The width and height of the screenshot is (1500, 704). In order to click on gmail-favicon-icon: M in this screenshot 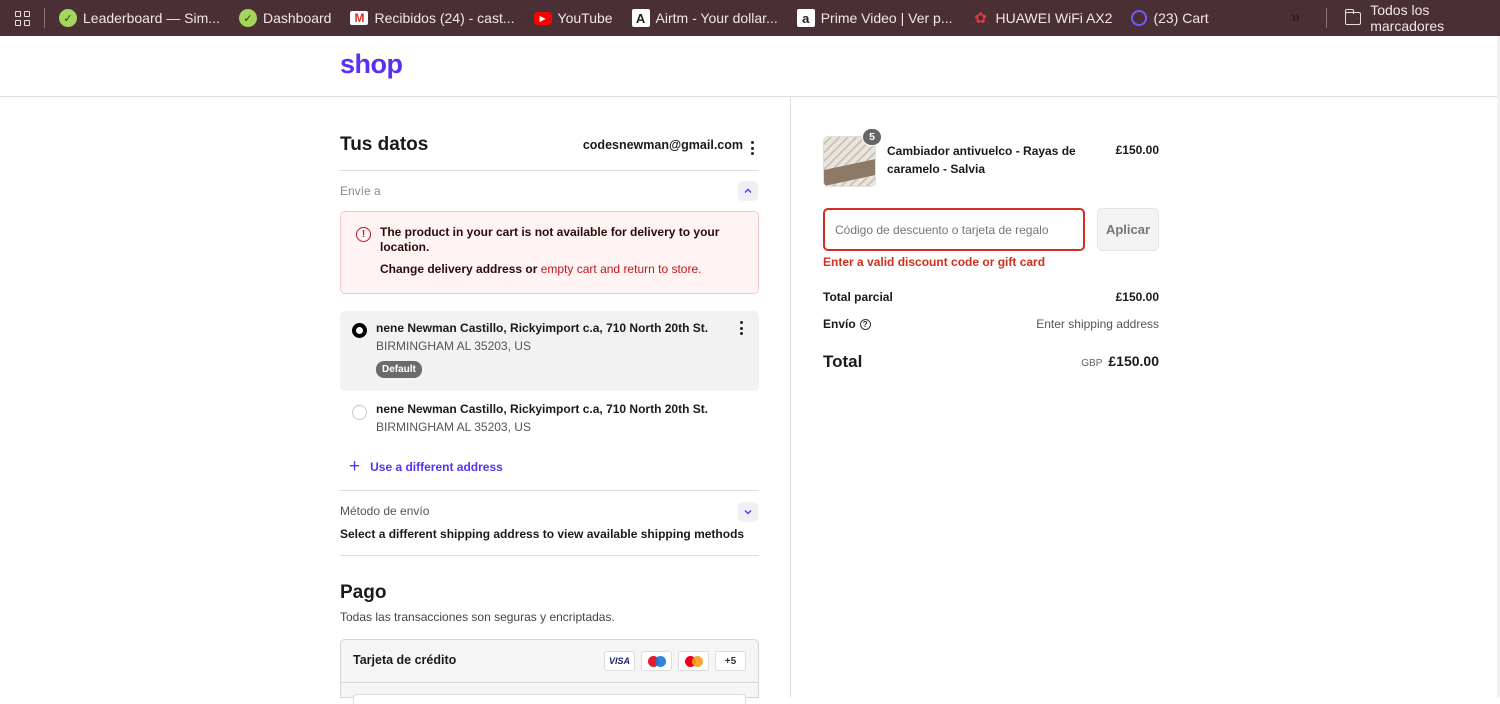, I will do `click(359, 18)`.